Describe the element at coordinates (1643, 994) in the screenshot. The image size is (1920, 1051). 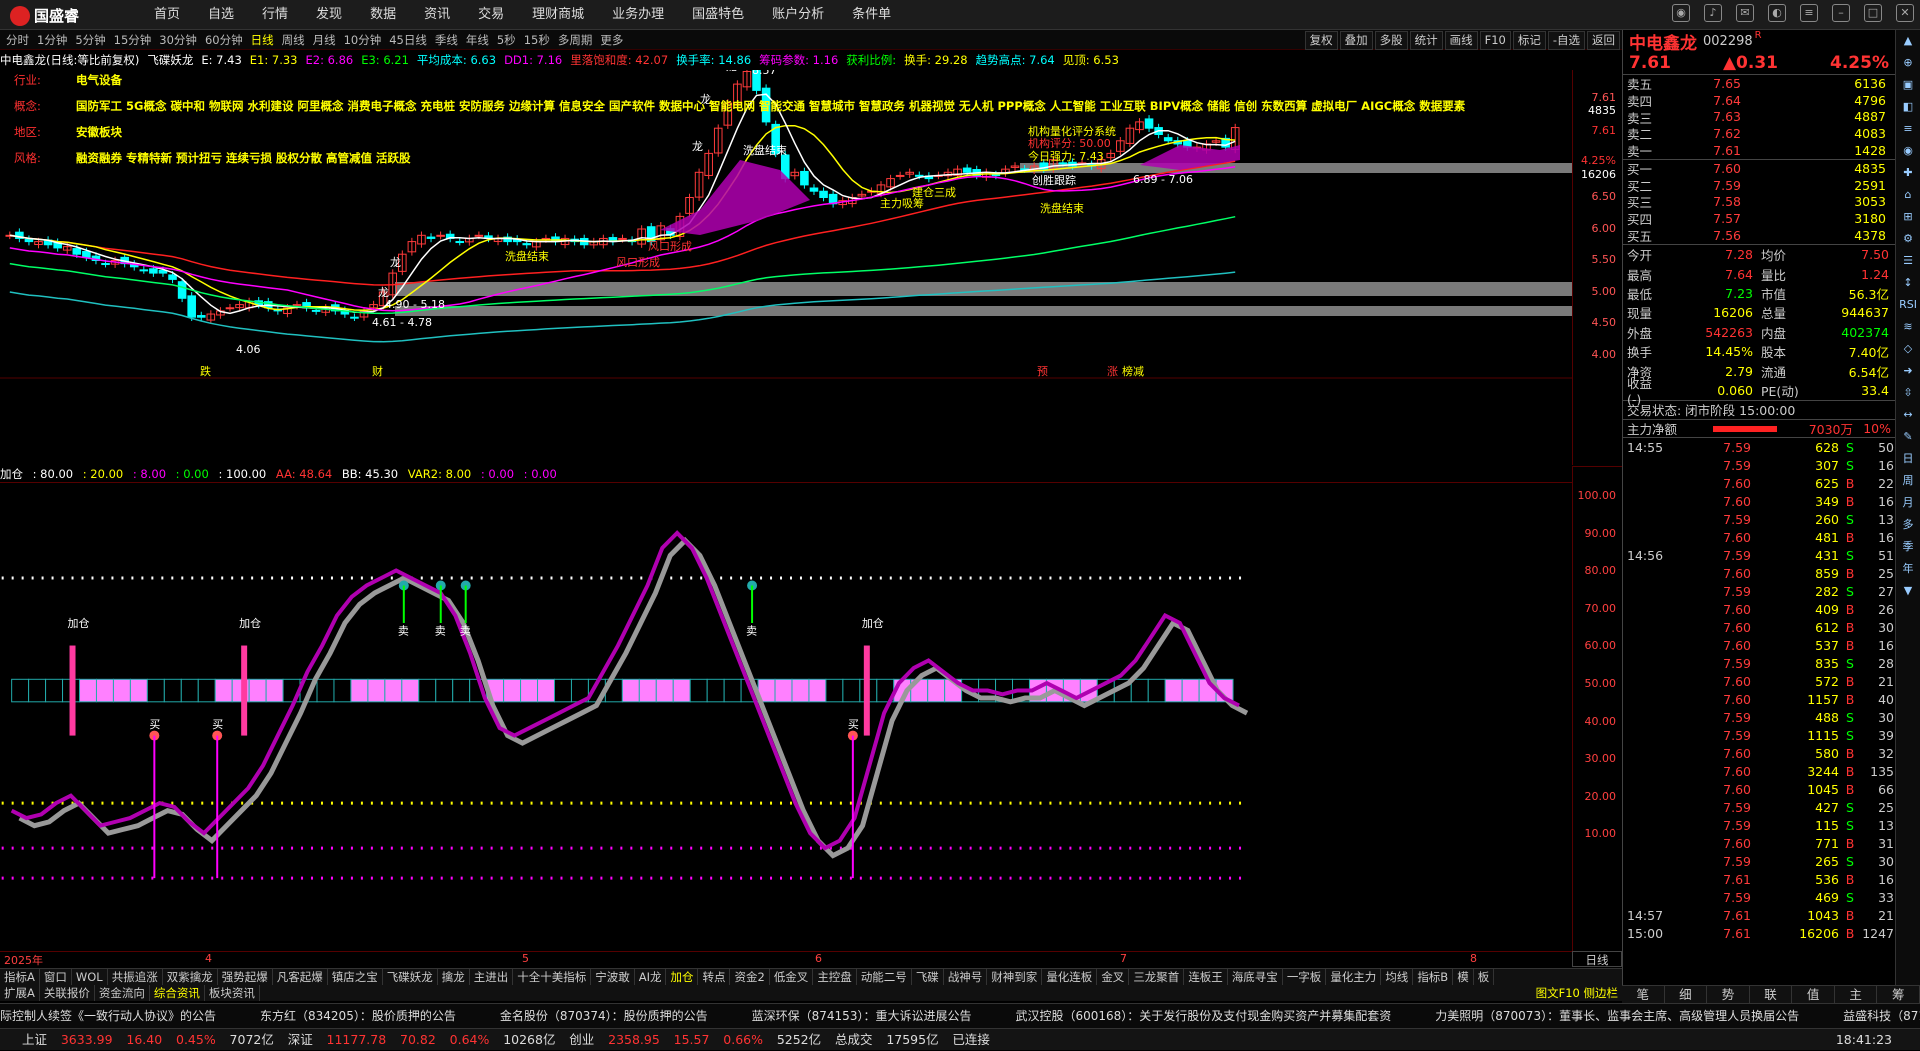
I see `quote-tab: 笔` at that location.